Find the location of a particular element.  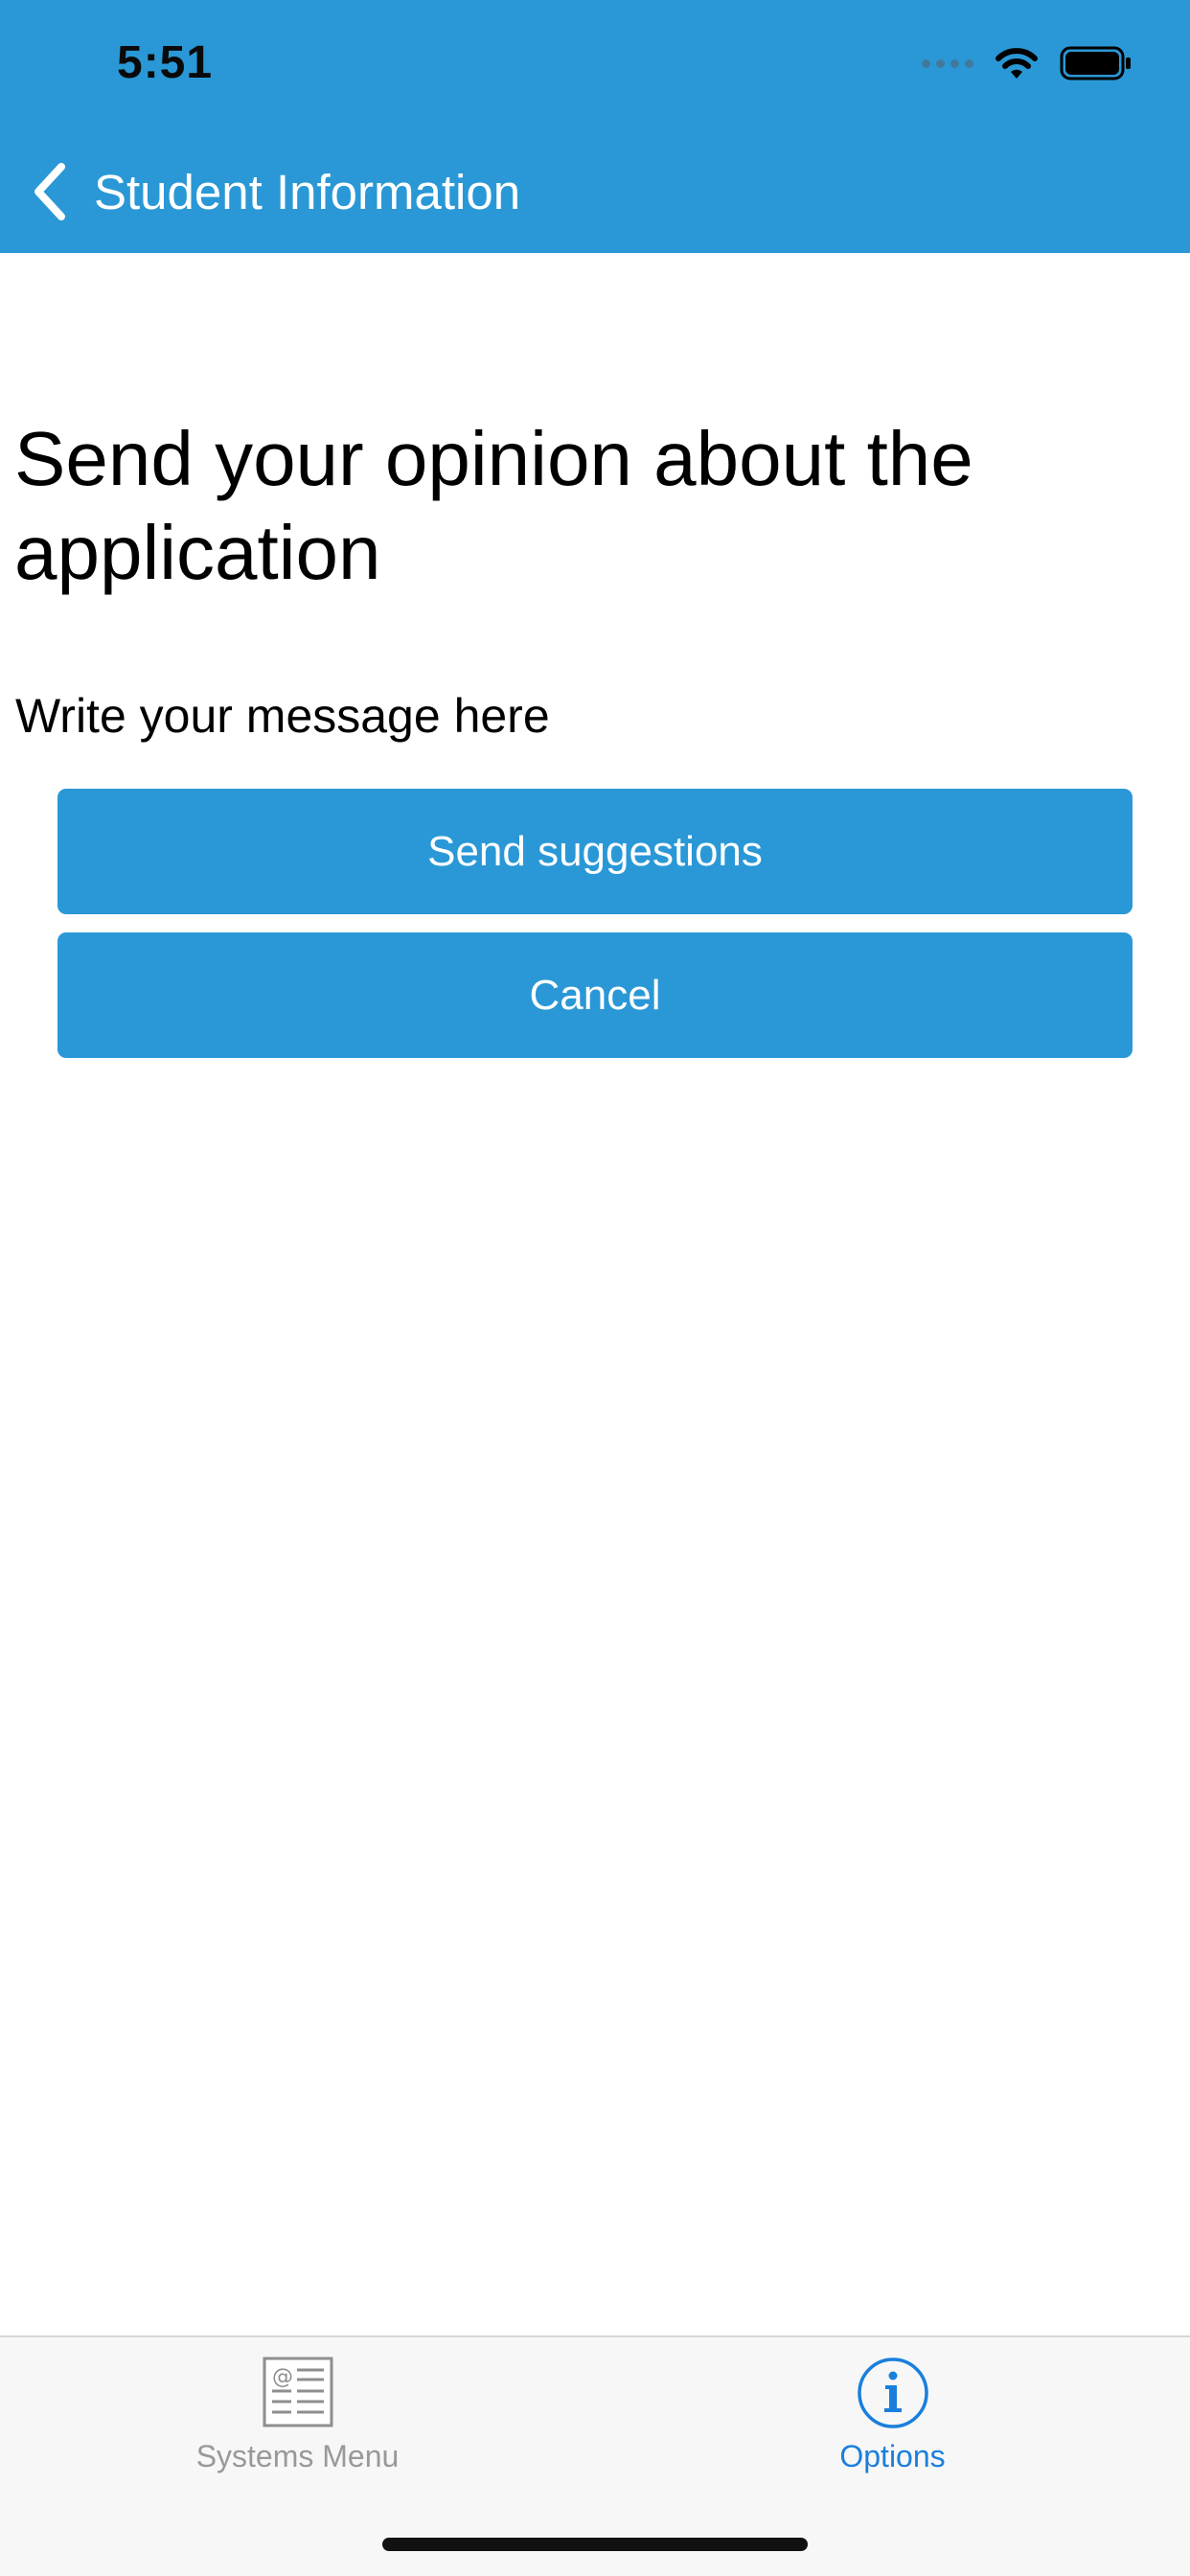

navigation-bar: Student Information is located at coordinates (595, 192).